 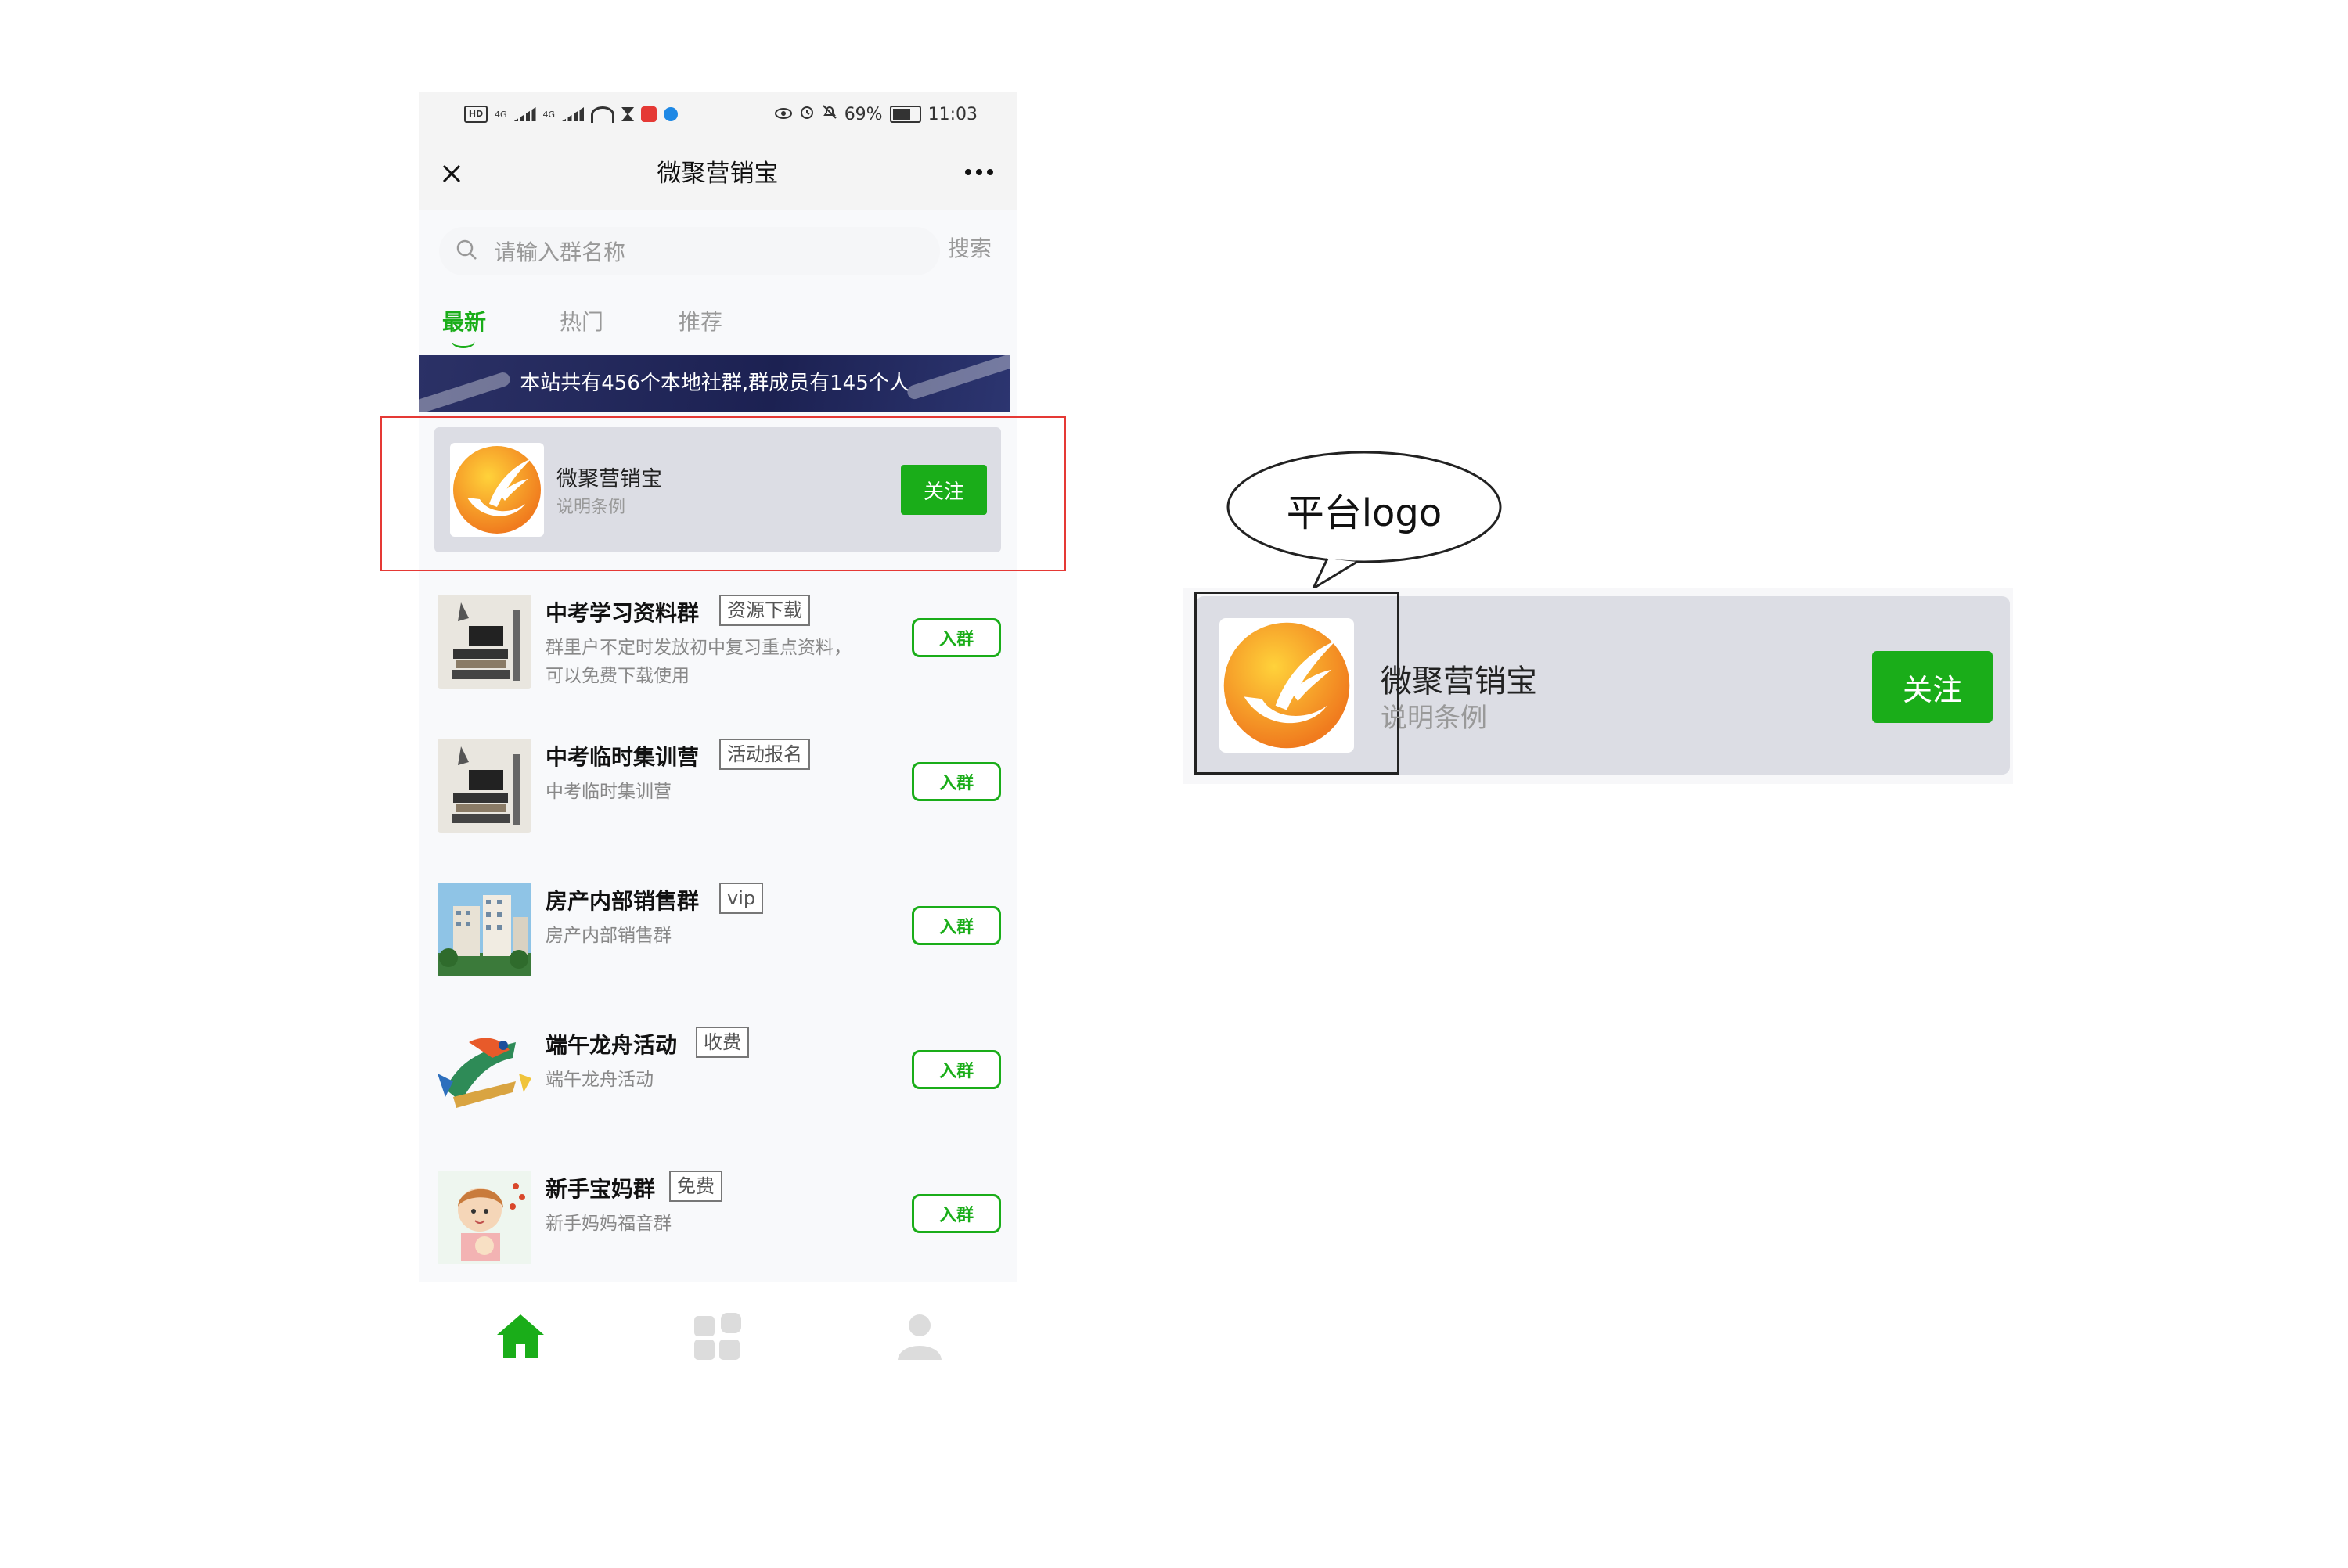 What do you see at coordinates (829, 114) in the screenshot?
I see `mute-icon` at bounding box center [829, 114].